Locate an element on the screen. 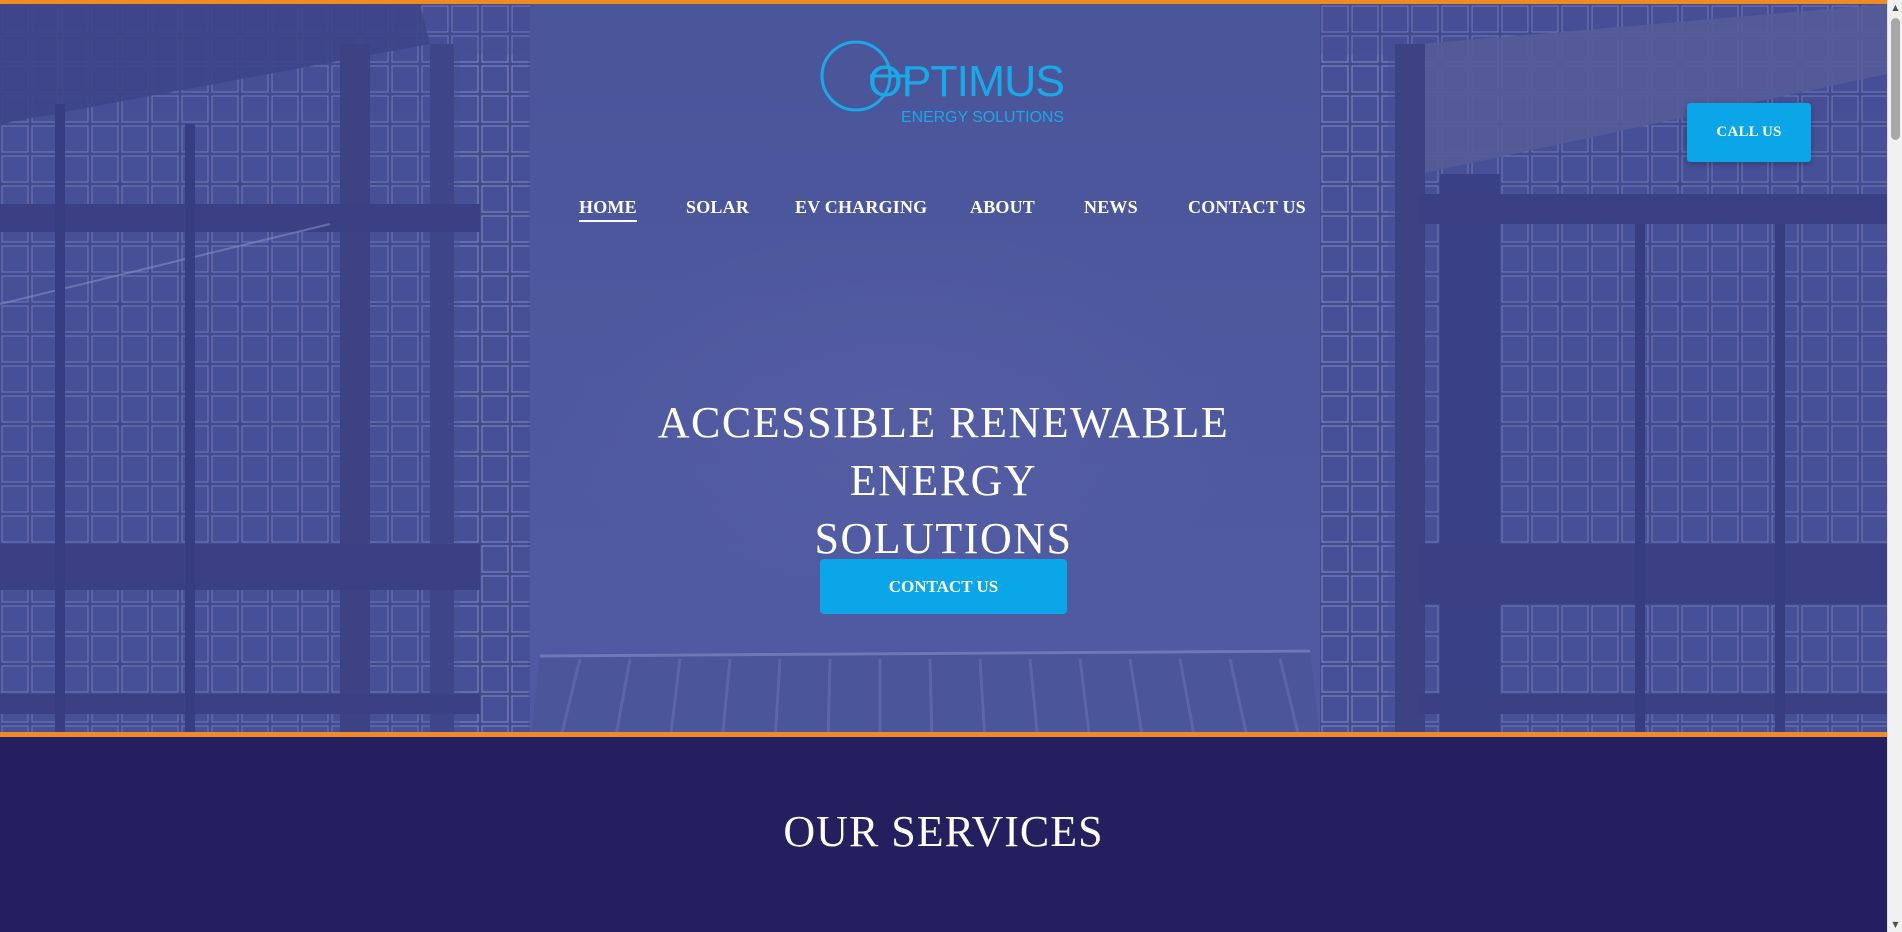  call-us-button: CALL US is located at coordinates (1749, 132).